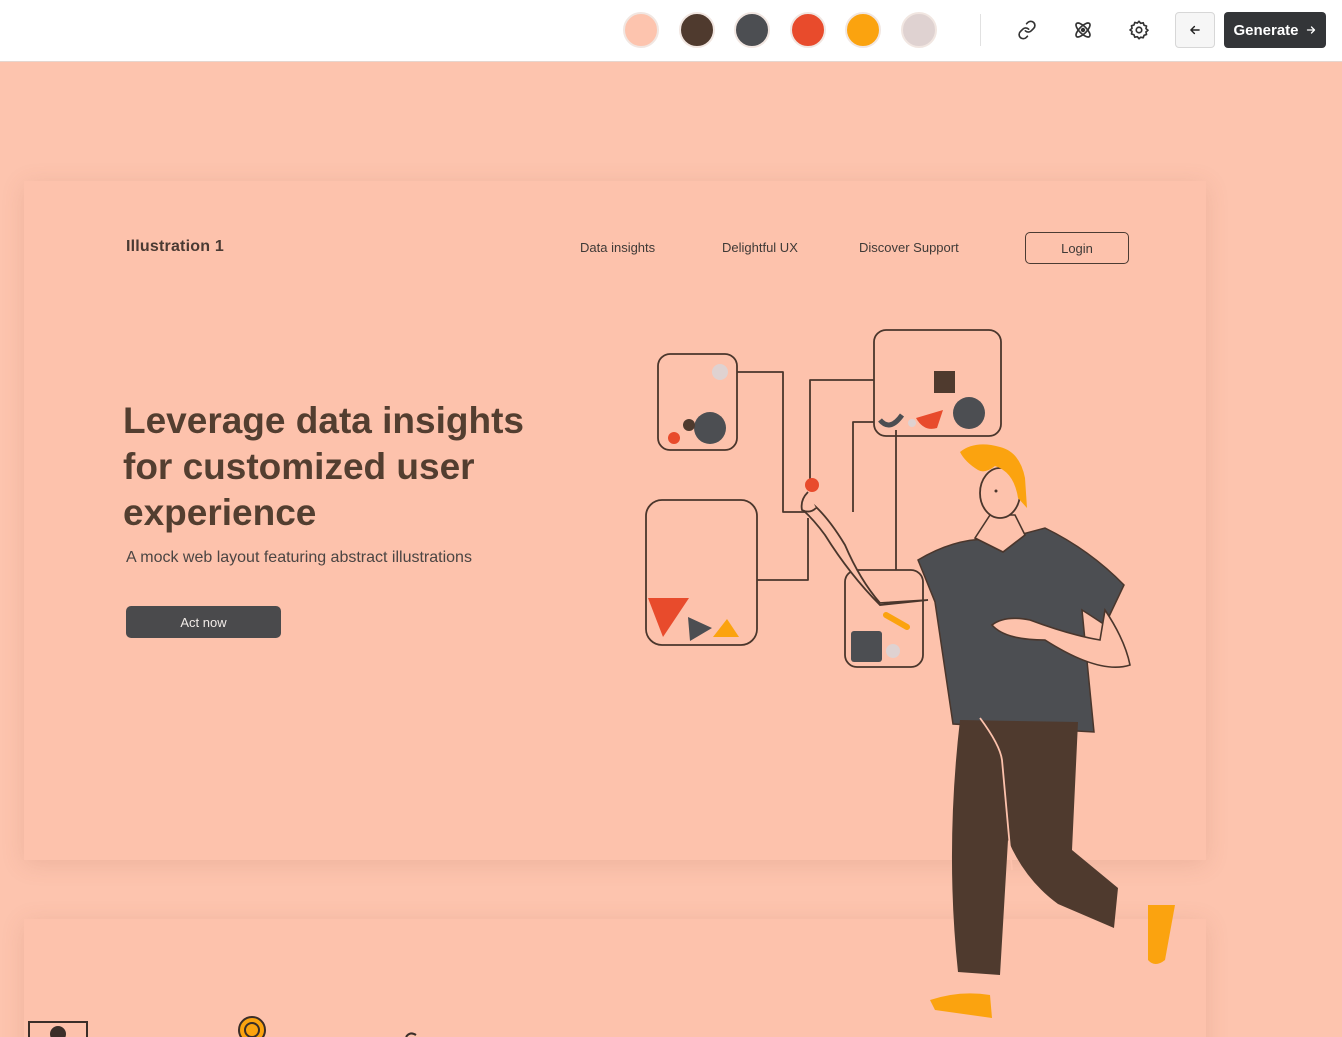  Describe the element at coordinates (615, 978) in the screenshot. I see `preview-card-secondary` at that location.